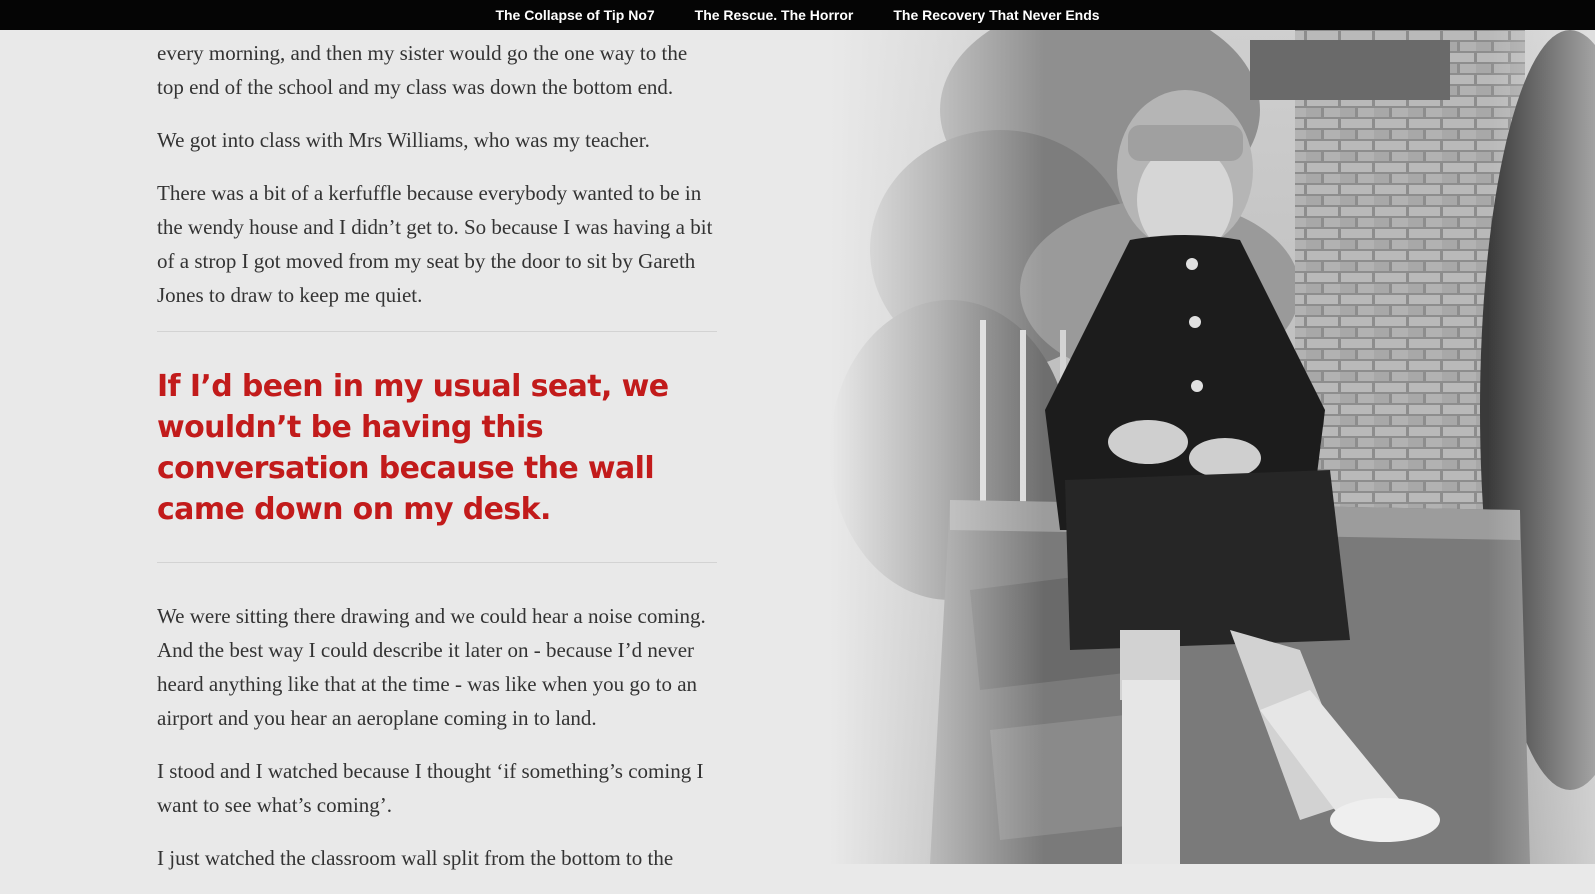  What do you see at coordinates (437, 331) in the screenshot?
I see `pullquote-top-divider` at bounding box center [437, 331].